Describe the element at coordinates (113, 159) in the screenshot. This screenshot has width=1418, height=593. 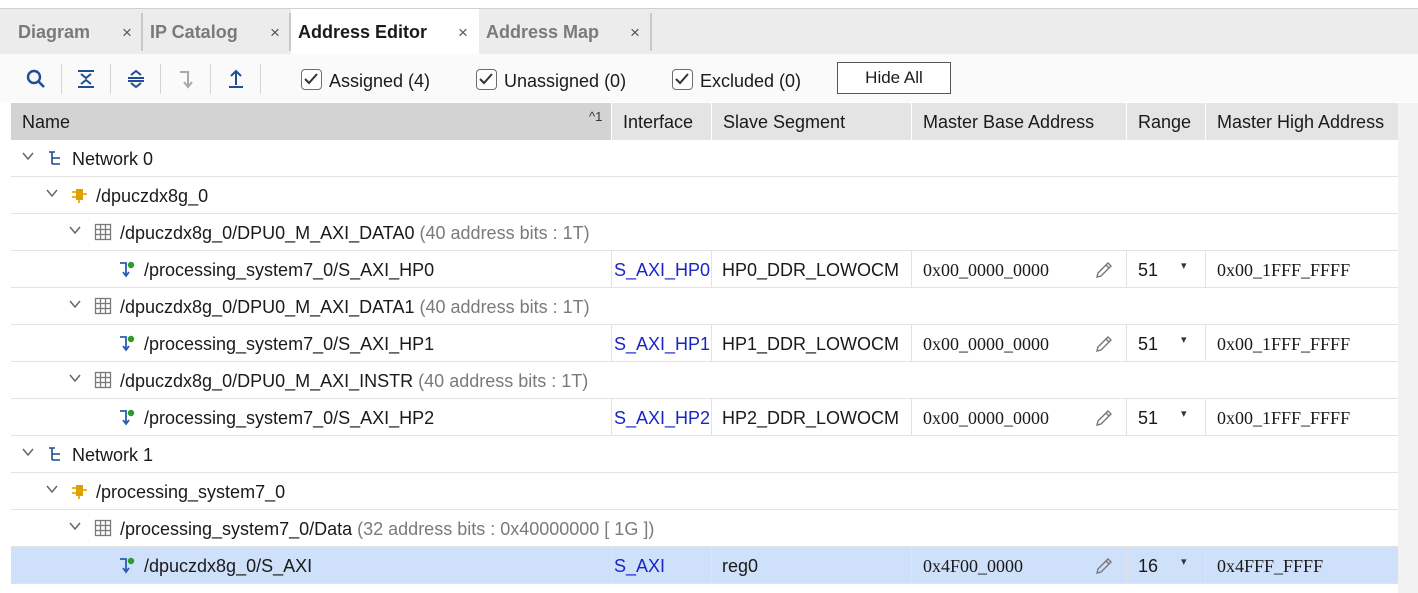
I see `row-name: Network 0` at that location.